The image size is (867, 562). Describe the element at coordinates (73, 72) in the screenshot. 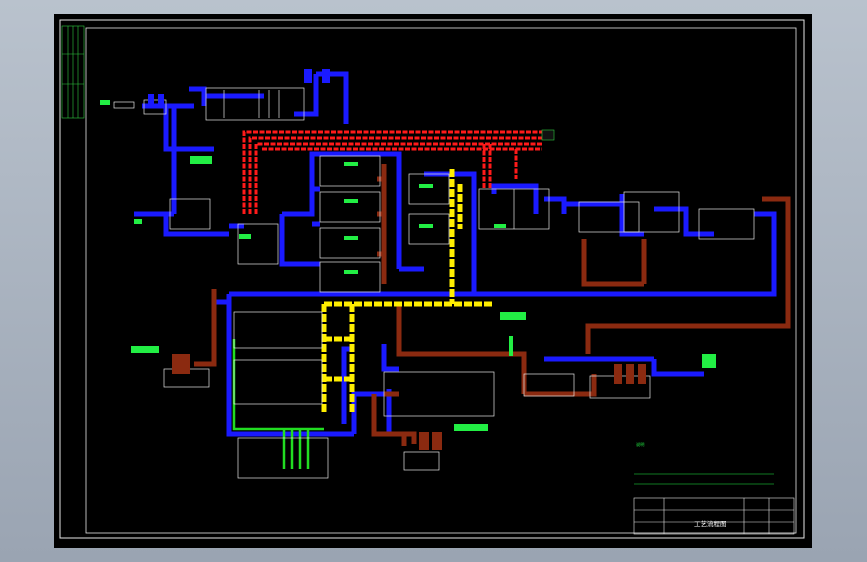

I see `revision-column` at that location.